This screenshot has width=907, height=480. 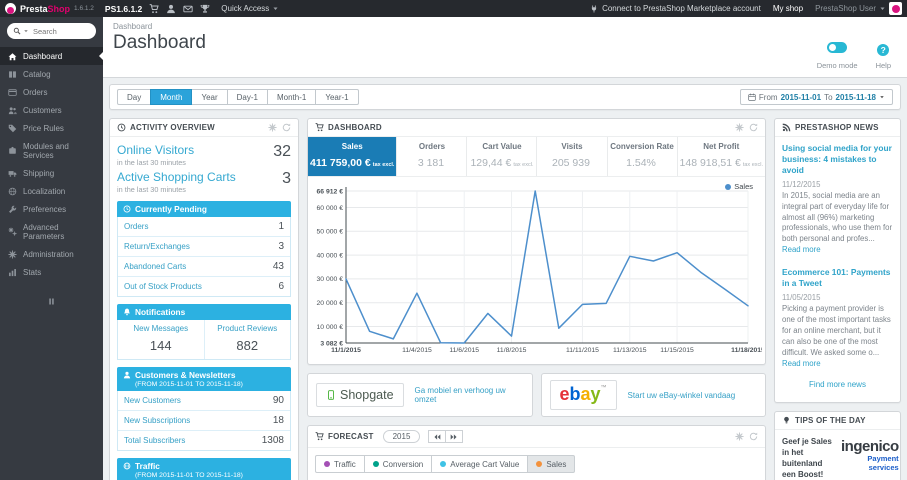 What do you see at coordinates (133, 26) in the screenshot?
I see `breadcrumb: Dashboard` at bounding box center [133, 26].